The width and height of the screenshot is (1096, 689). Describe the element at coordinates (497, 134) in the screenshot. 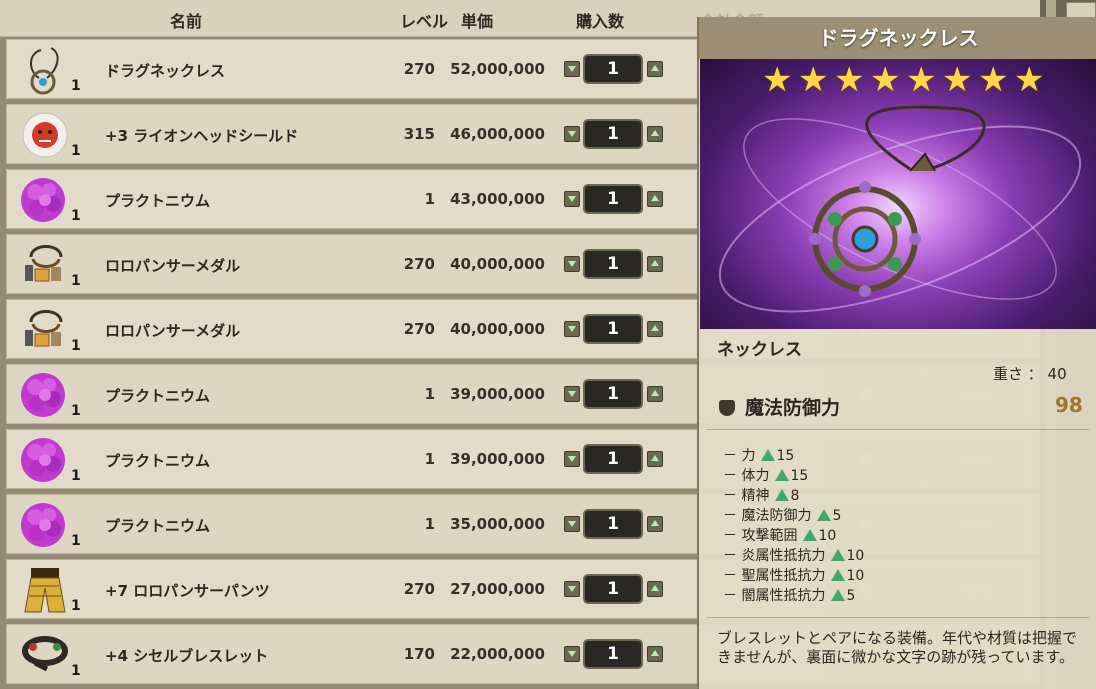

I see `item-price: 46,000,000` at that location.